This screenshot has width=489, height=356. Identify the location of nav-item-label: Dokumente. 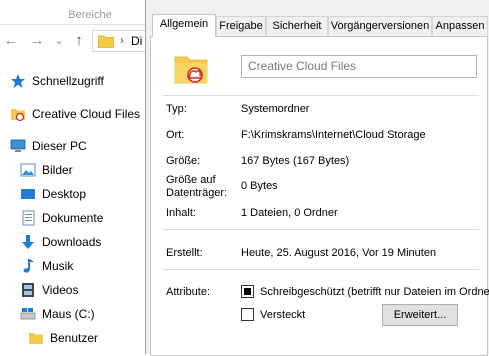
(73, 218).